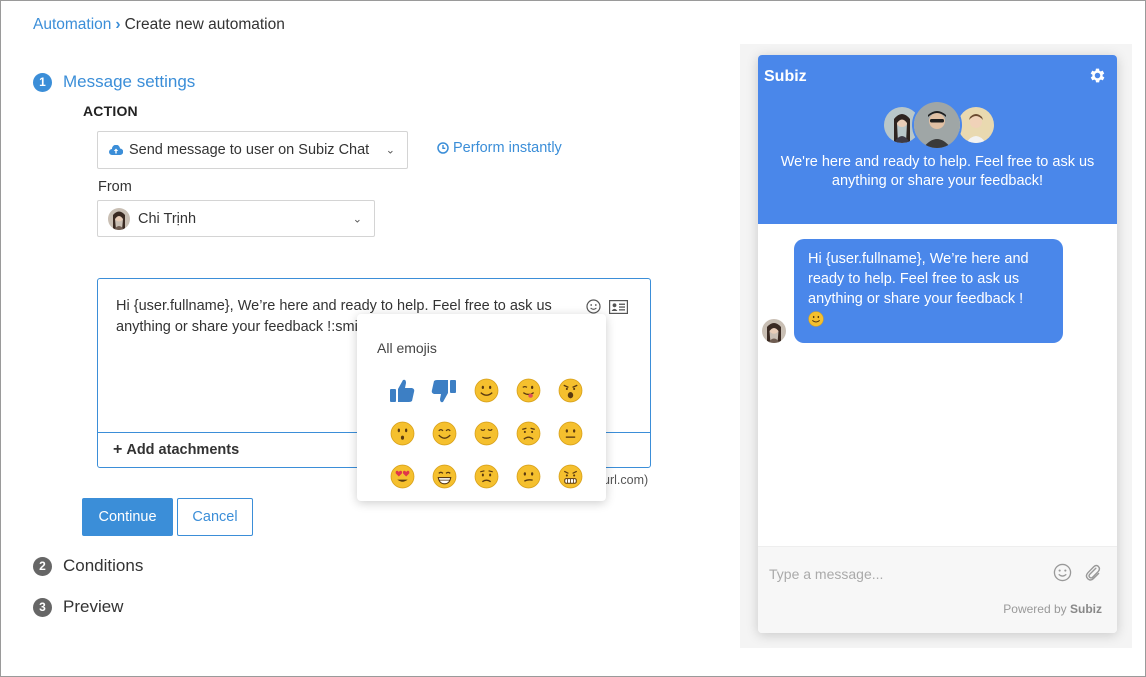  I want to click on step-conditions: 2 Conditions, so click(88, 566).